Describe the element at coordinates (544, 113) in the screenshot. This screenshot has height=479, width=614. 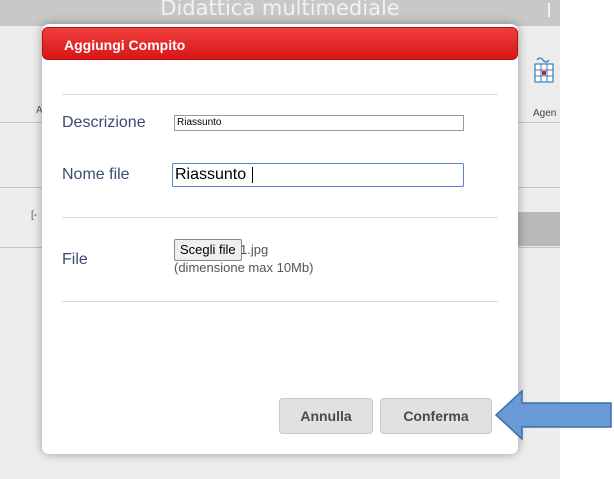
I see `agenda-label: Agen` at that location.